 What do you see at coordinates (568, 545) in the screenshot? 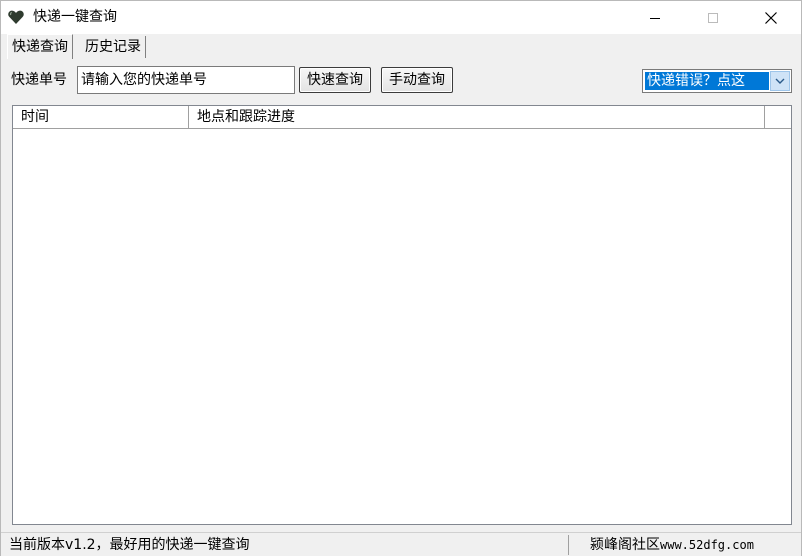
I see `status-divider` at bounding box center [568, 545].